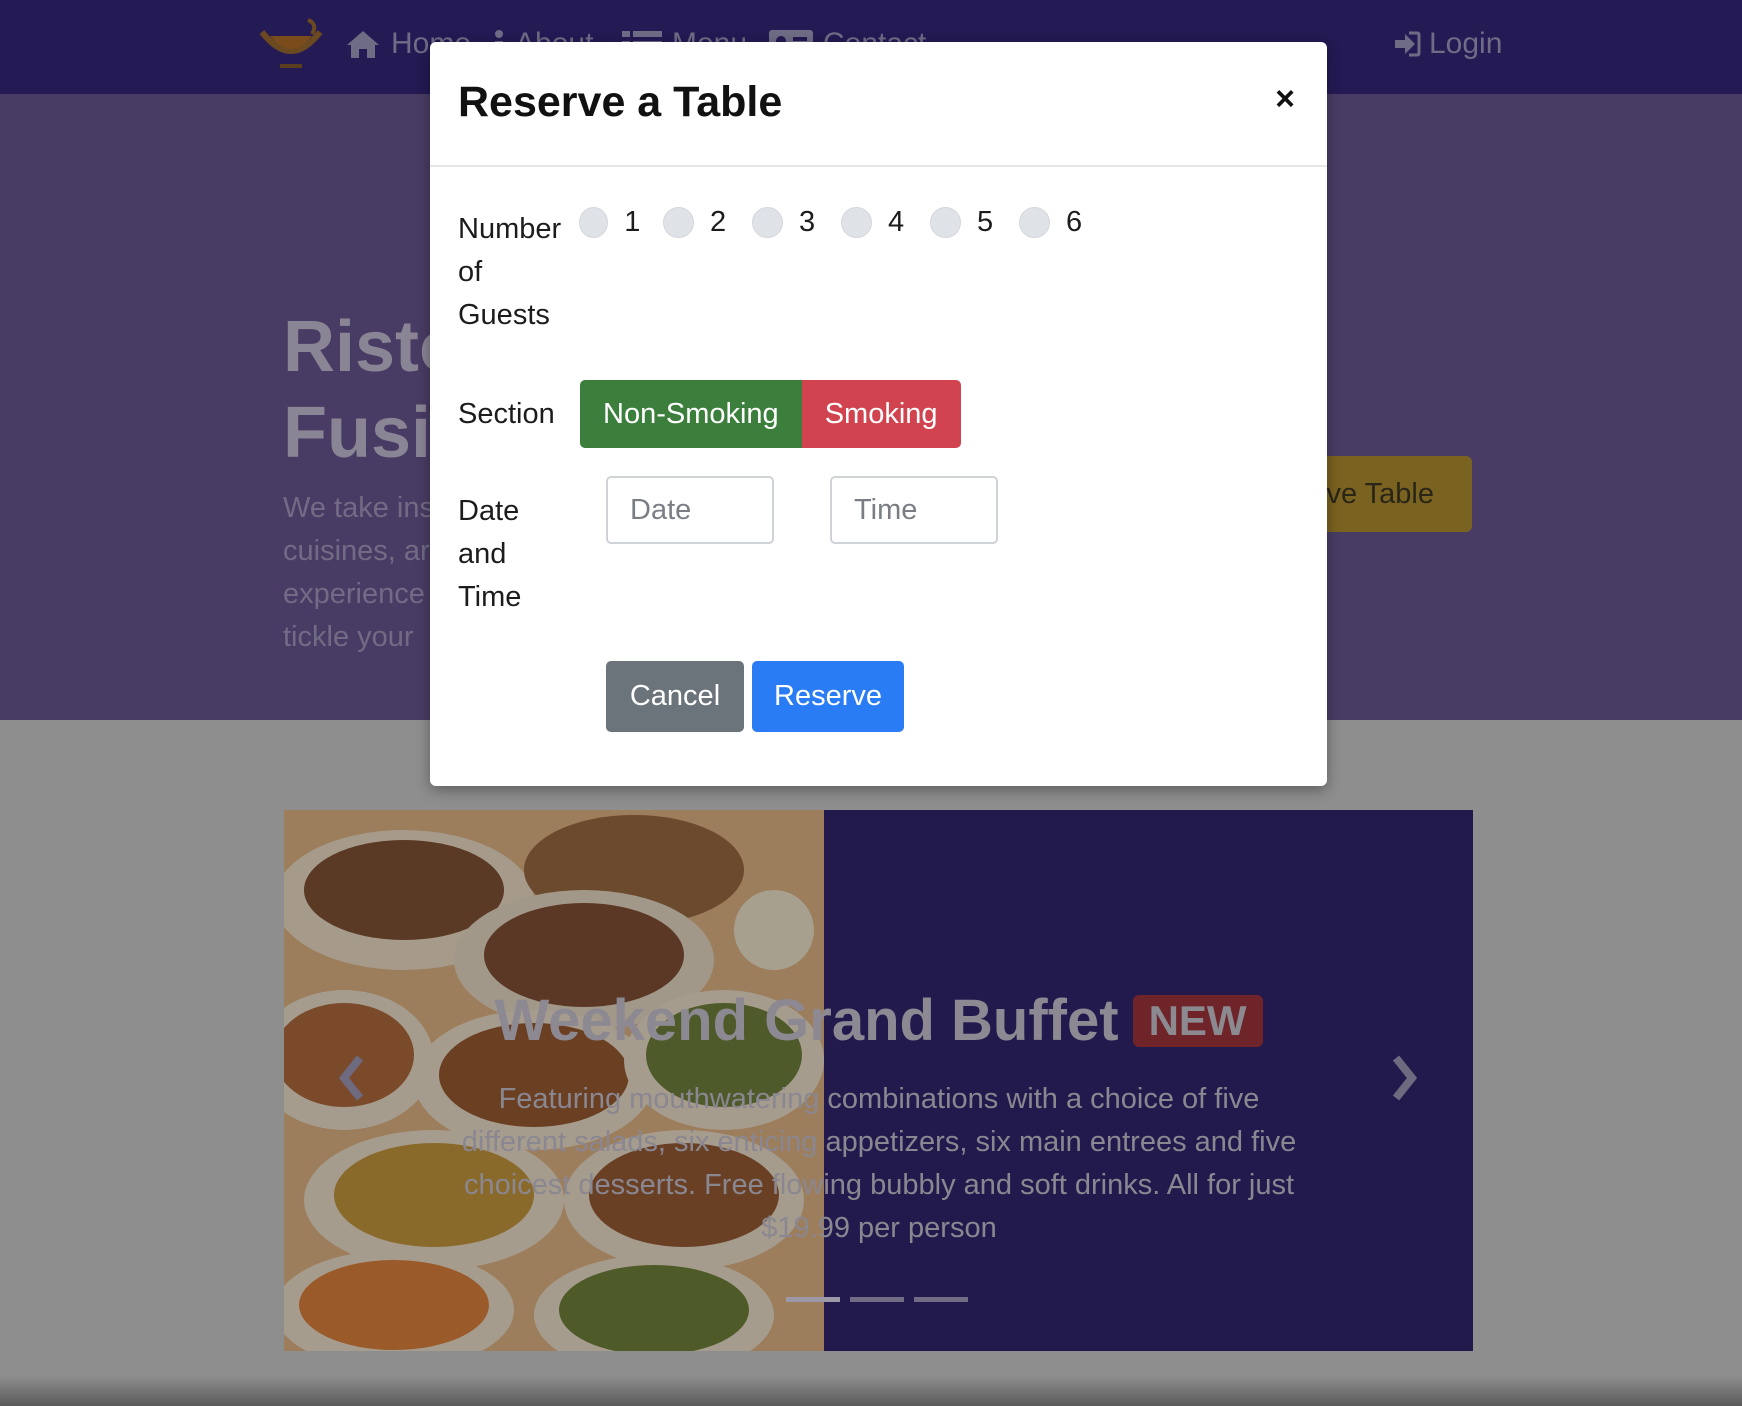  What do you see at coordinates (718, 221) in the screenshot?
I see `guest-option-label: 2` at bounding box center [718, 221].